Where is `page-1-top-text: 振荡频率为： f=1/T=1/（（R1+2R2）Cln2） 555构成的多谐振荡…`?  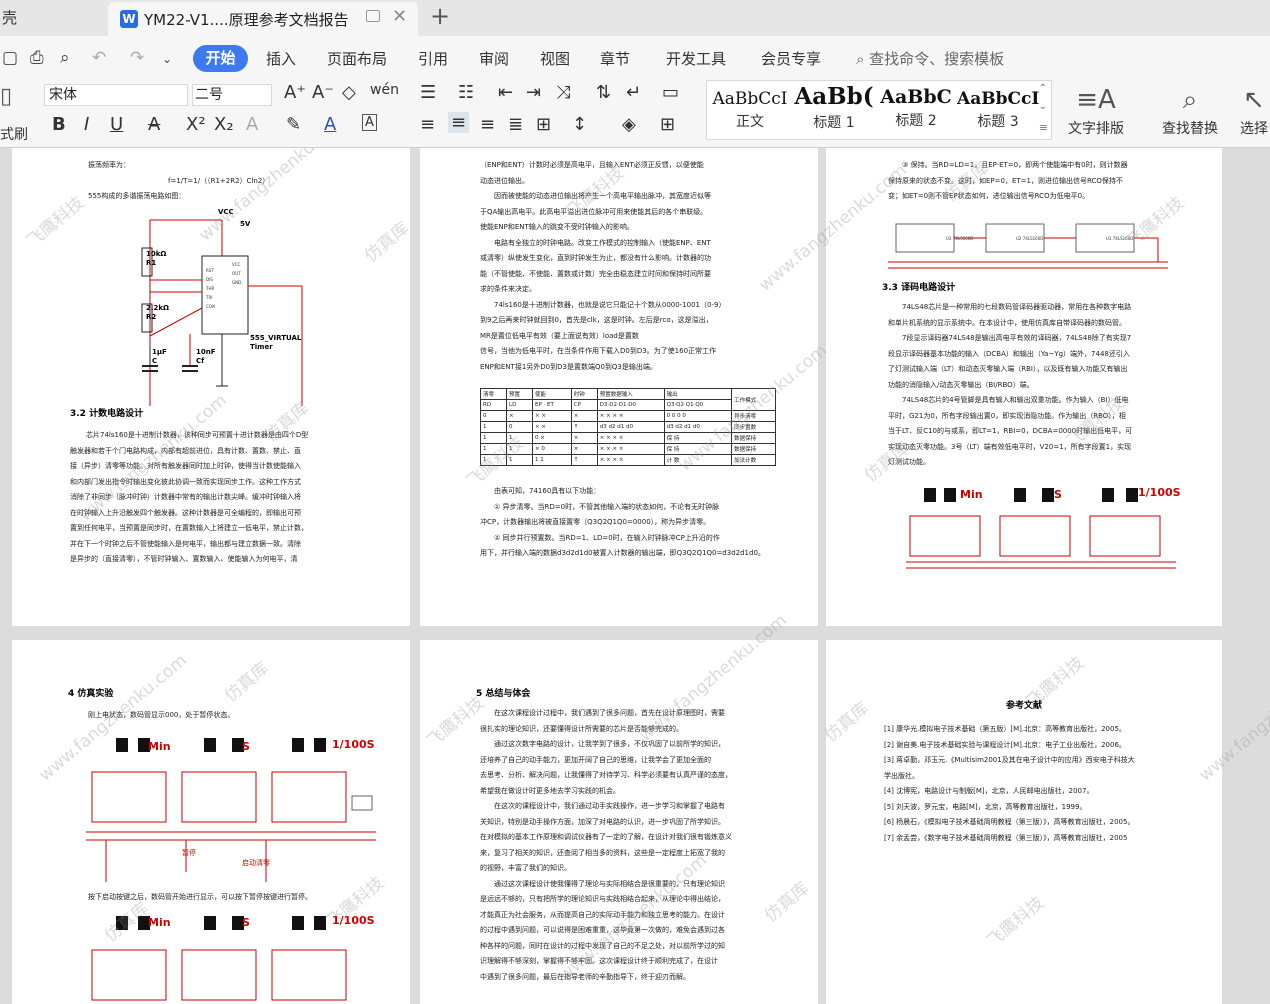
page-1-top-text: 振荡频率为： f=1/T=1/（（R1+2R2）Cln2） 555构成的多谐振荡… is located at coordinates (243, 181).